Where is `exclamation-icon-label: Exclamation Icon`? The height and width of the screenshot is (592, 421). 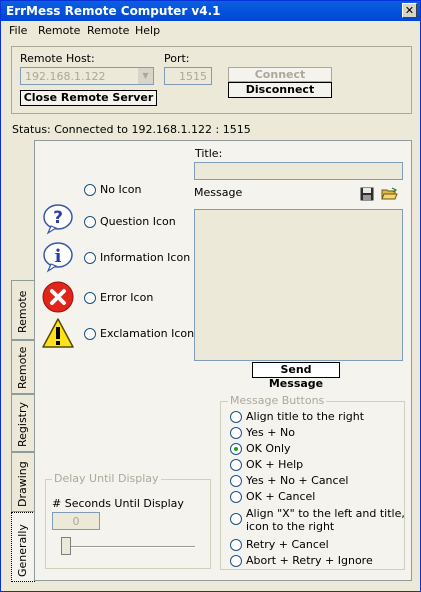
exclamation-icon-label: Exclamation Icon is located at coordinates (147, 333).